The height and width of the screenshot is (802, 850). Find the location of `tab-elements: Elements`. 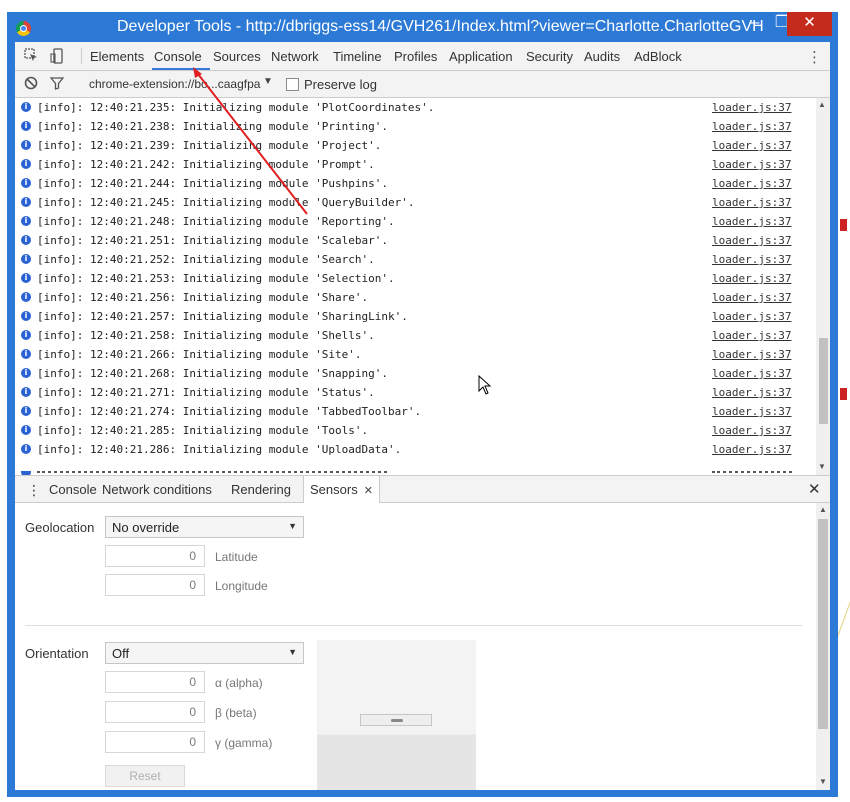

tab-elements: Elements is located at coordinates (117, 56).